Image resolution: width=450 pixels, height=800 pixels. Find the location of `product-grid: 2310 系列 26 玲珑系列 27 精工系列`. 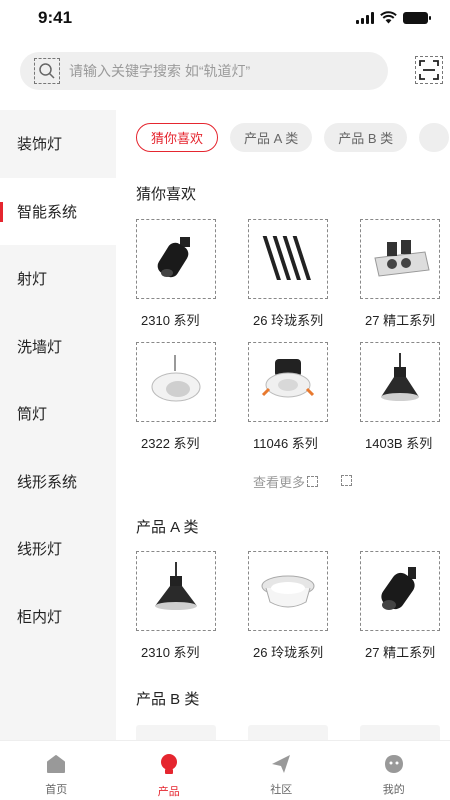

product-grid: 2310 系列 26 玲珑系列 27 精工系列 is located at coordinates (291, 606).